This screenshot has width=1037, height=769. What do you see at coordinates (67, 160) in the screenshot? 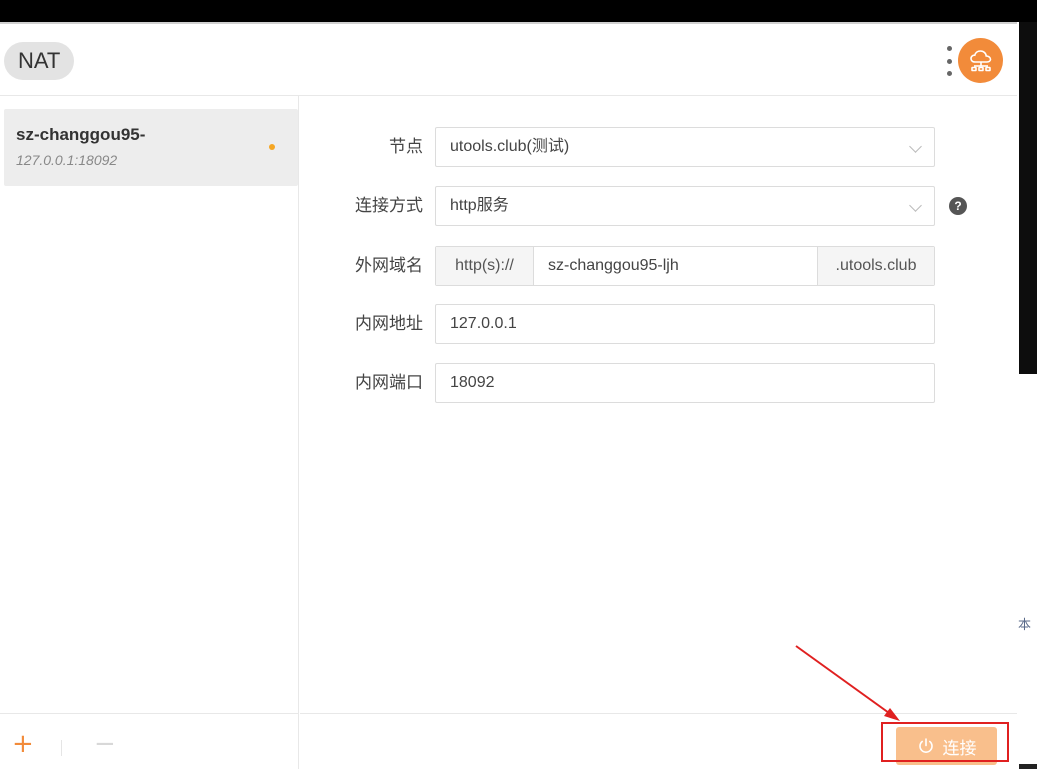
I see `nat-item-address: 127.0.0.1:18092` at bounding box center [67, 160].